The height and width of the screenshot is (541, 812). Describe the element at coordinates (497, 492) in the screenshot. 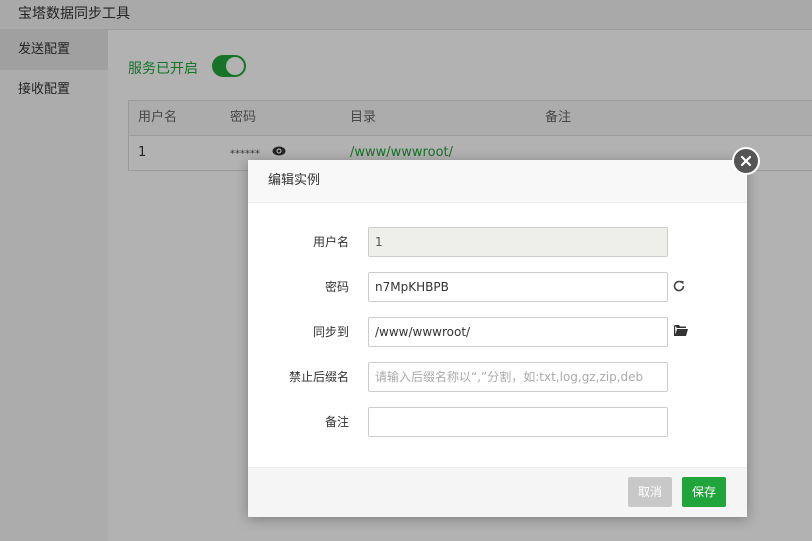

I see `dialog-footer: 取消 保存` at that location.